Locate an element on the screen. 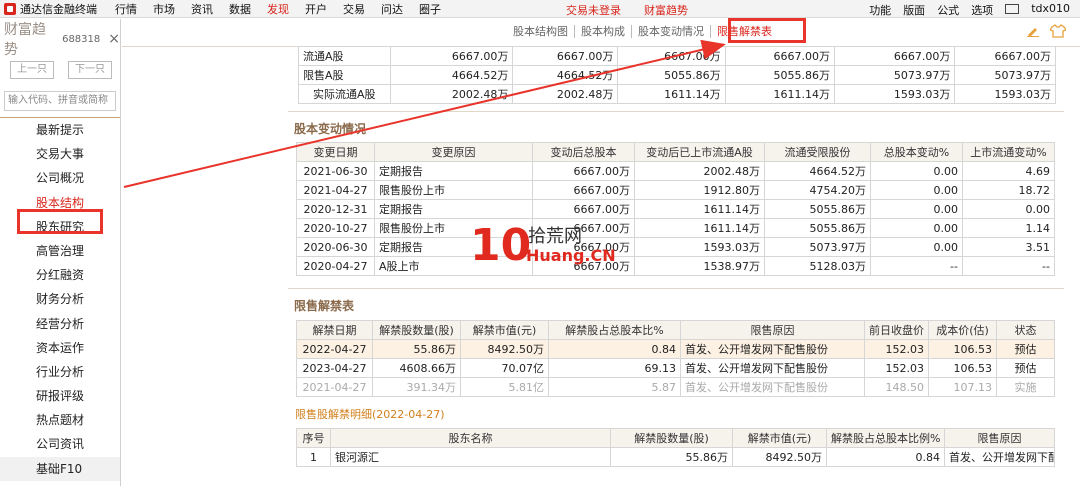  menu-function: 功能 is located at coordinates (880, 10).